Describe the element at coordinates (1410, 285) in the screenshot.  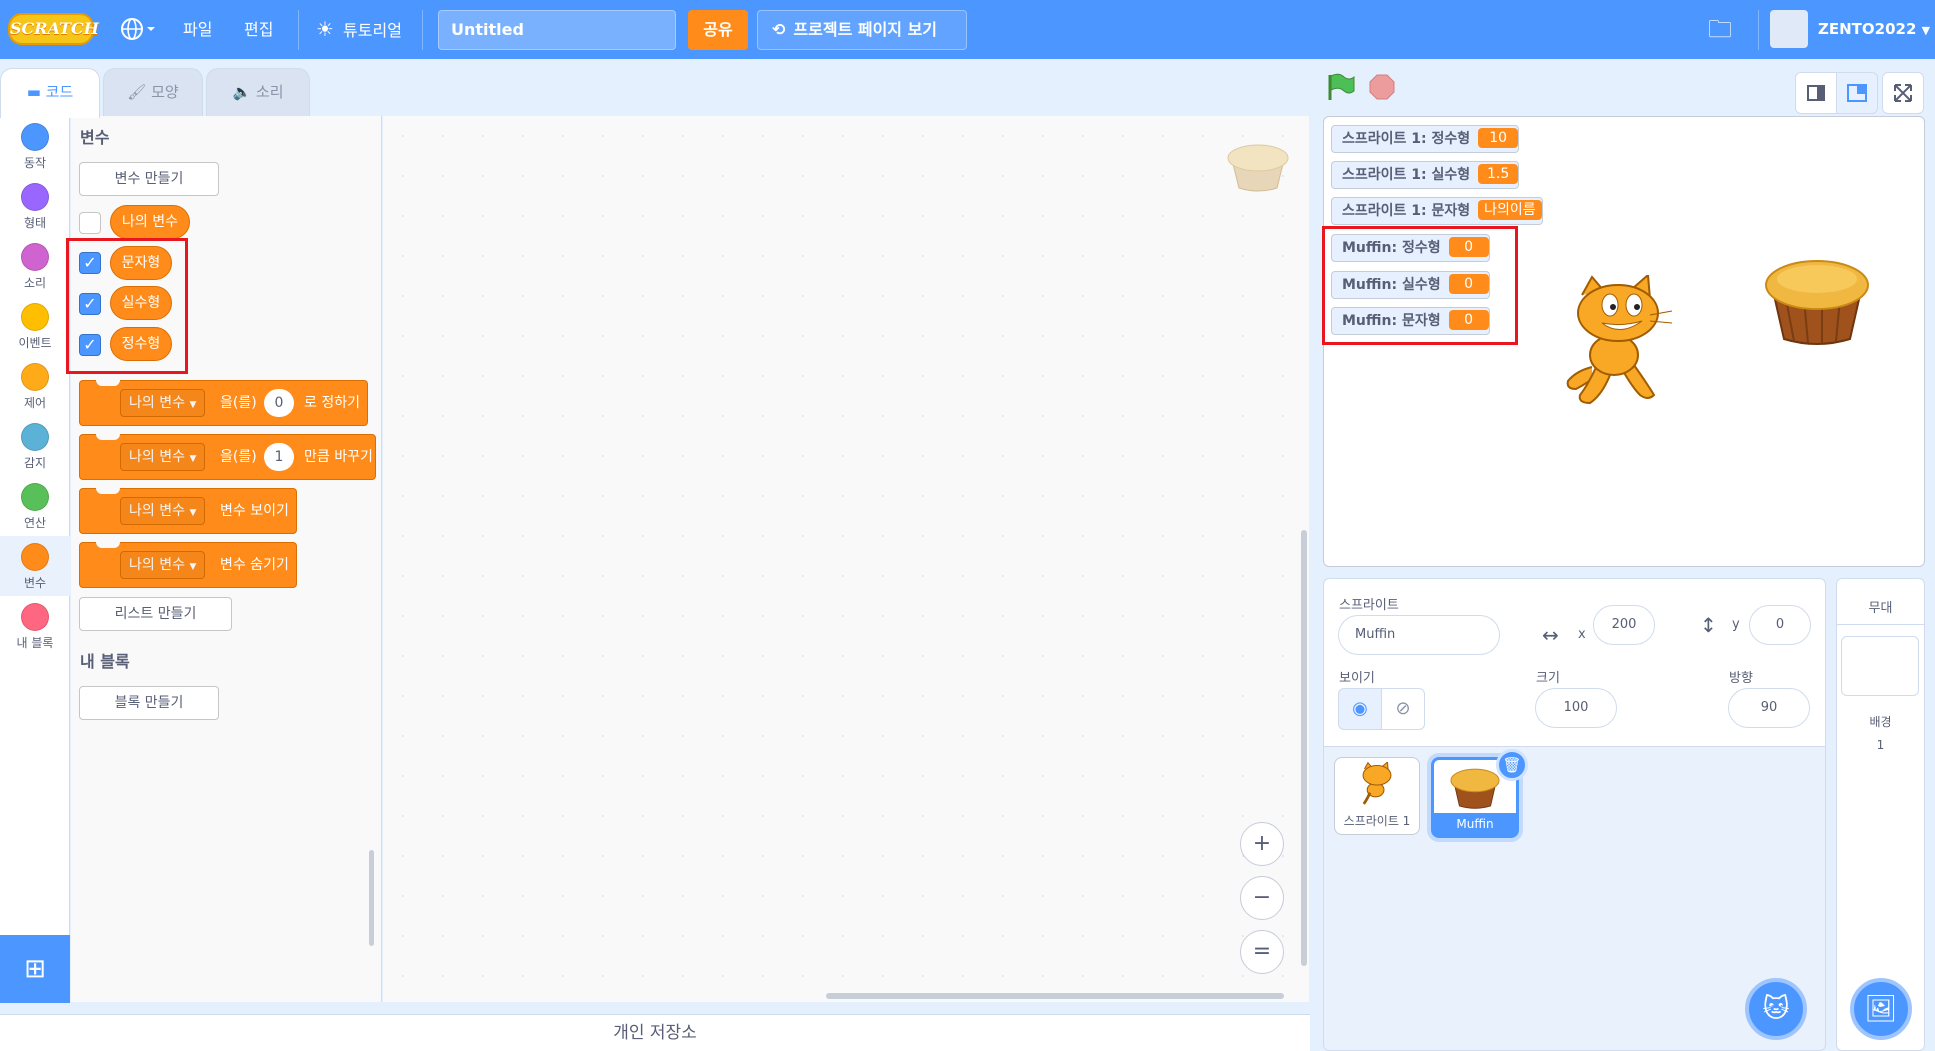
I see `variable-monitor: Muffin: 실수형 0` at that location.